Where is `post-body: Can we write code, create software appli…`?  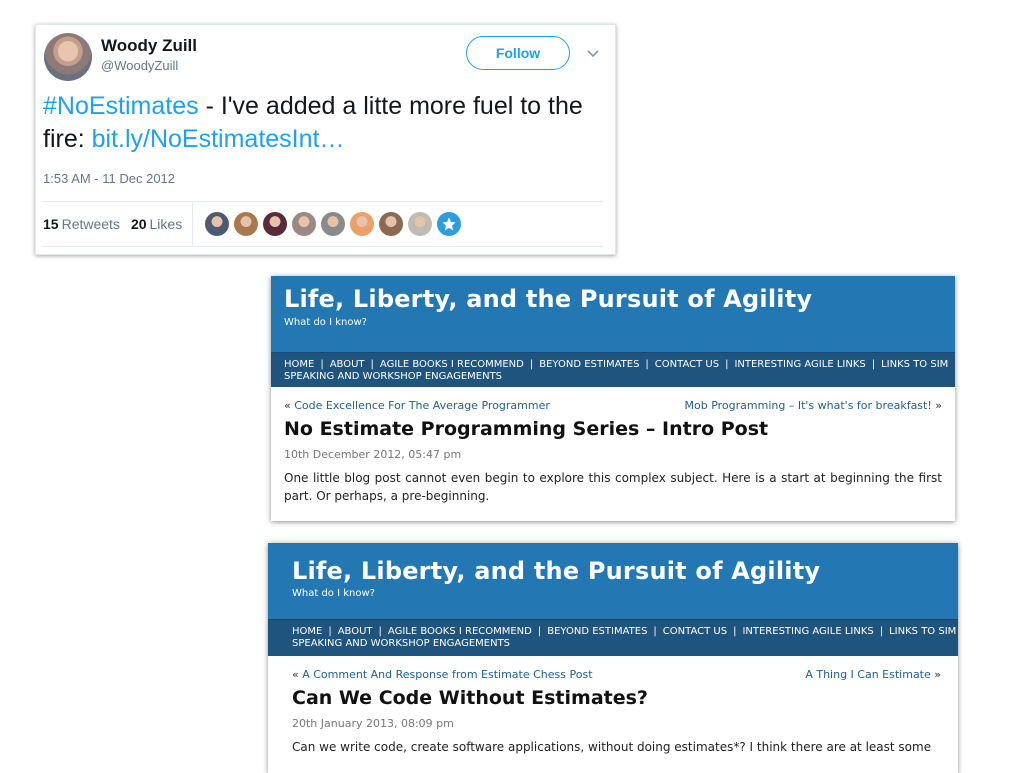 post-body: Can we write code, create software appli… is located at coordinates (612, 747).